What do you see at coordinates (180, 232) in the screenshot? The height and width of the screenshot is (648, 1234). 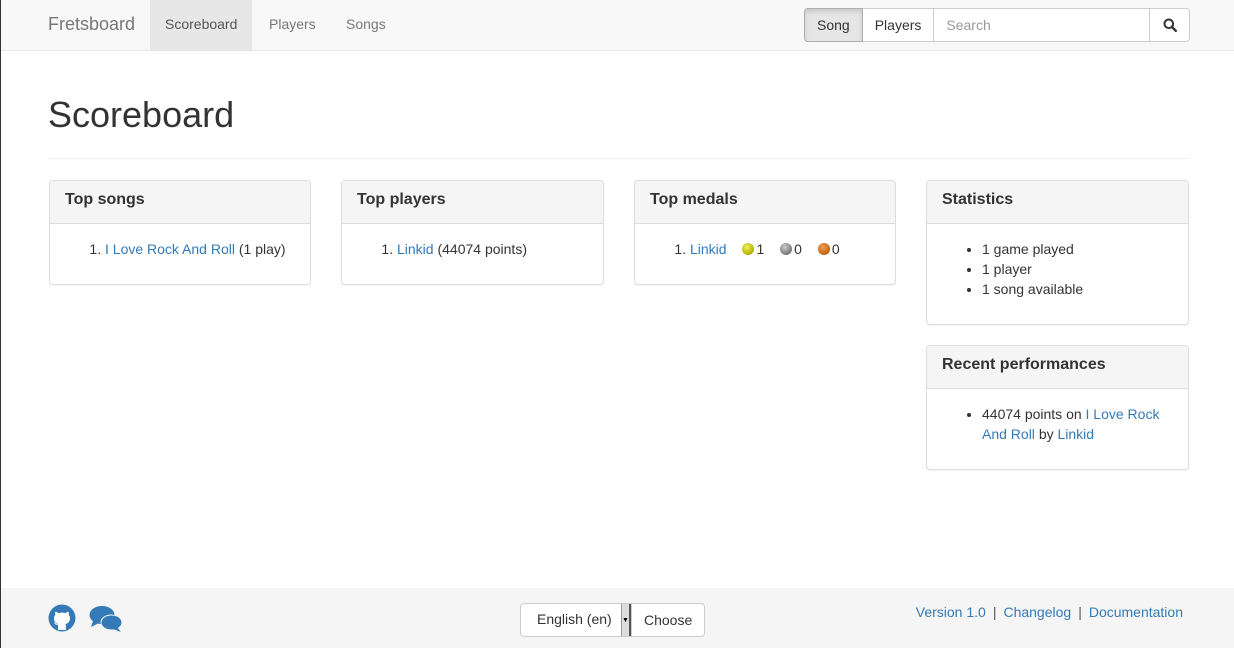 I see `top-songs-panel: Top songs I Love Rock And Roll (1 play)` at bounding box center [180, 232].